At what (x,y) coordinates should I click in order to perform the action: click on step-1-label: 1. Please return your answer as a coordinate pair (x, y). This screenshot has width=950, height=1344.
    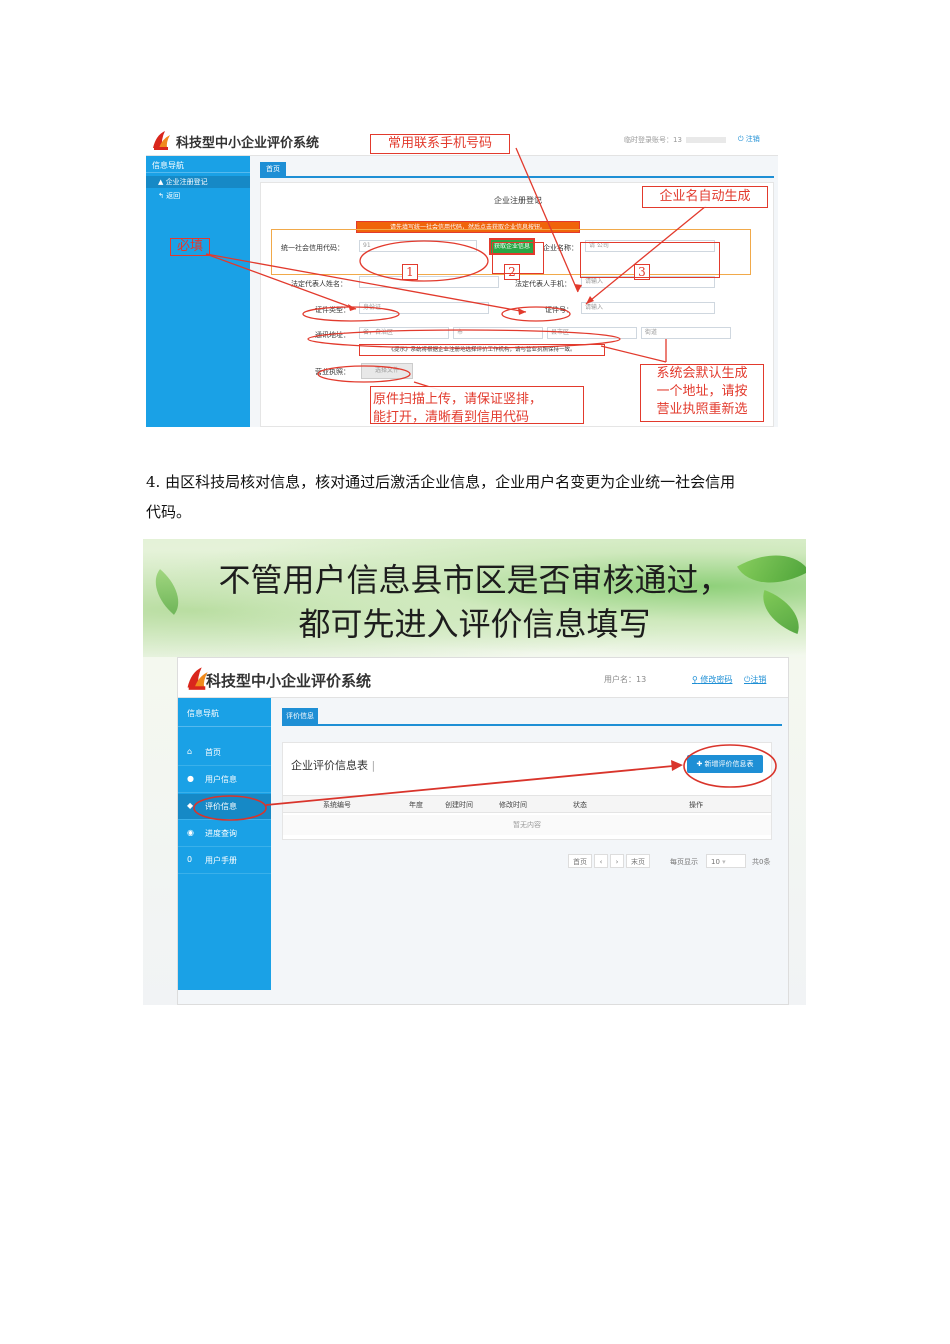
    Looking at the image, I should click on (410, 272).